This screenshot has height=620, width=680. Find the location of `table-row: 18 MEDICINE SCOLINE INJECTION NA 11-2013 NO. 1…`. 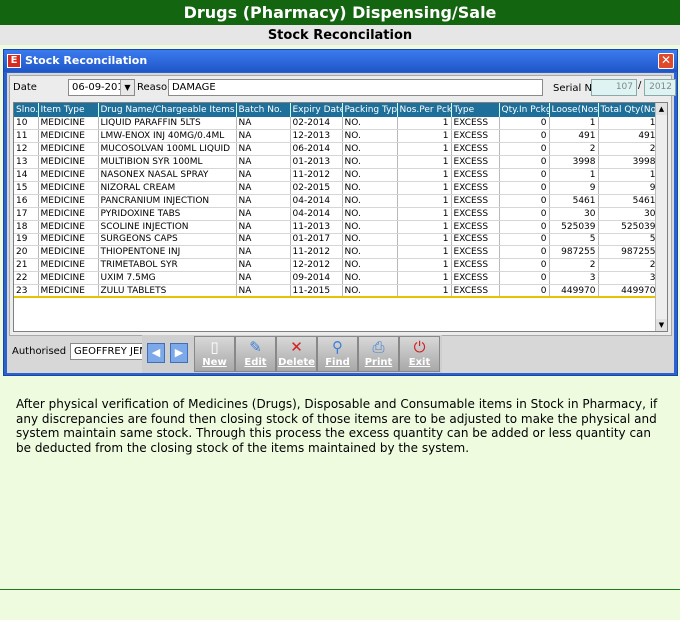

table-row: 18 MEDICINE SCOLINE INJECTION NA 11-2013 NO. 1… is located at coordinates (336, 227).